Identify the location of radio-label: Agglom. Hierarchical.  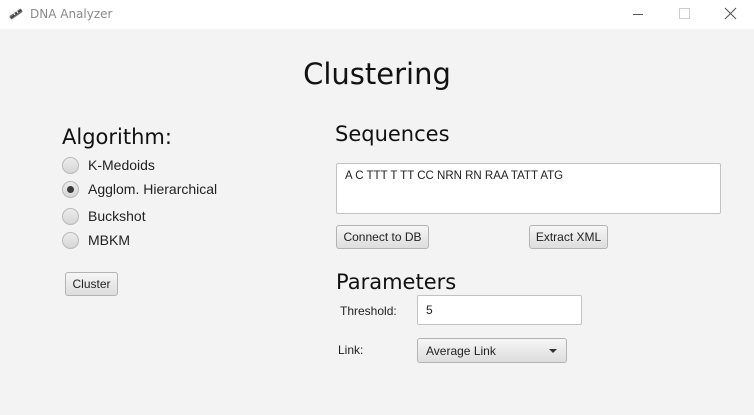
(153, 189).